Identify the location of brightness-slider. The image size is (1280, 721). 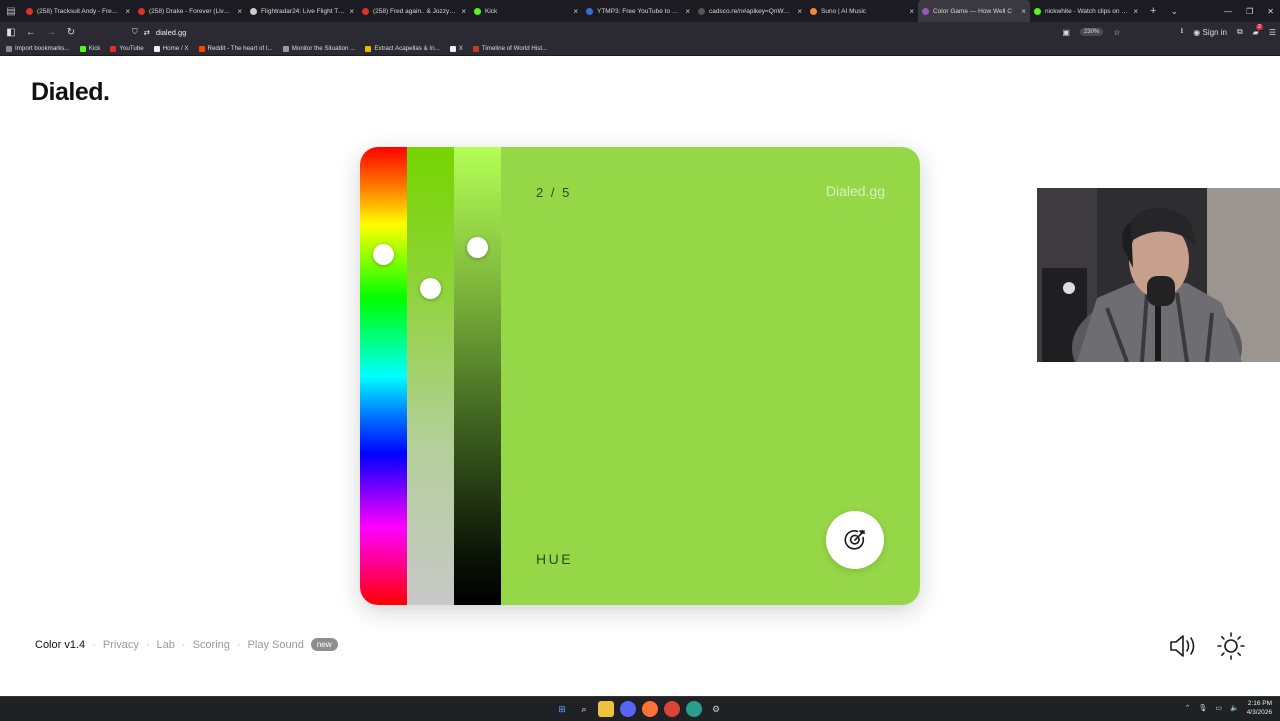
(477, 376).